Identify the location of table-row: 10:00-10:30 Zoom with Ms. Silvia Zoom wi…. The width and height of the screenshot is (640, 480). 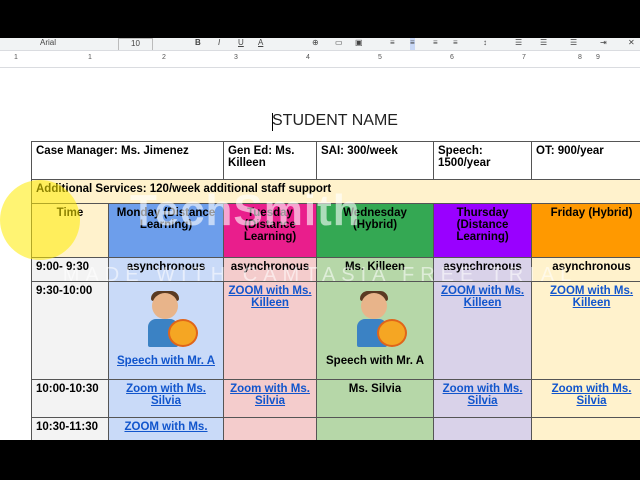
(335, 398).